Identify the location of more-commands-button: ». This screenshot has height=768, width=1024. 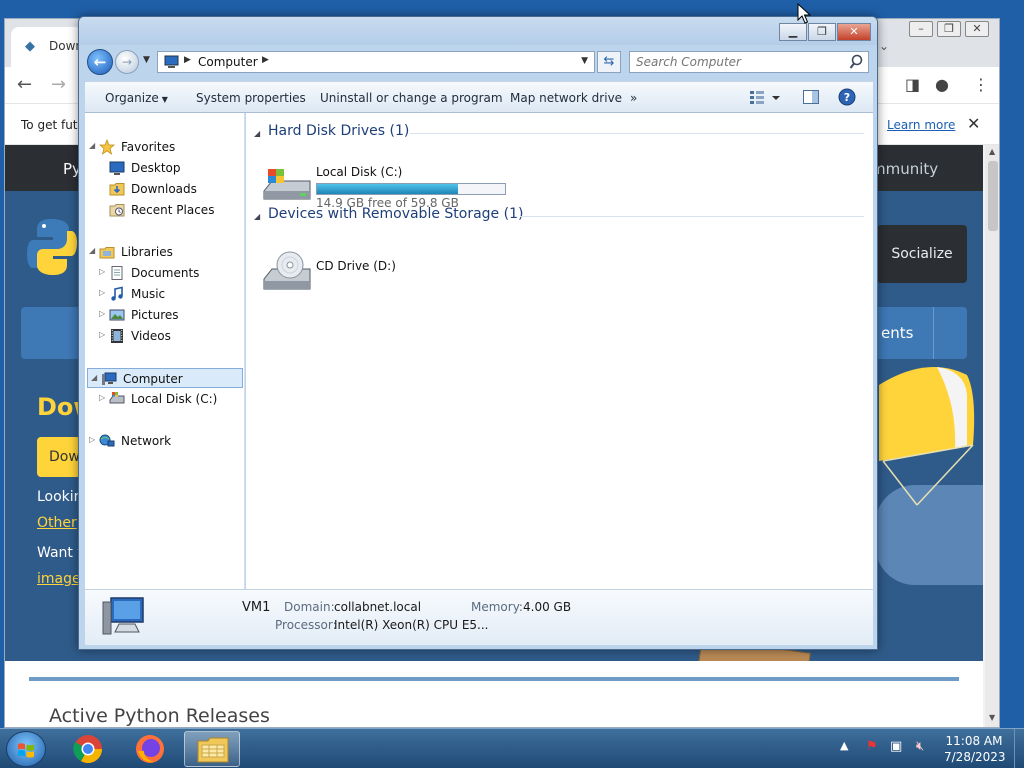
(633, 98).